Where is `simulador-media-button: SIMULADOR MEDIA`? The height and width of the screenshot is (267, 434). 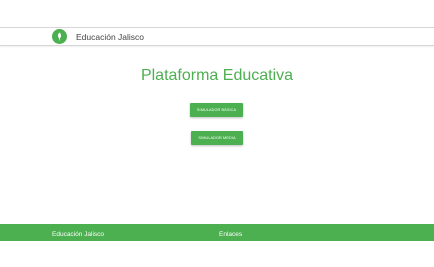 simulador-media-button: SIMULADOR MEDIA is located at coordinates (217, 138).